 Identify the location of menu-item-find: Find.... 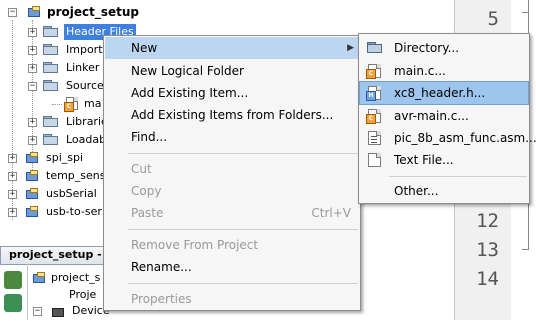
(232, 137).